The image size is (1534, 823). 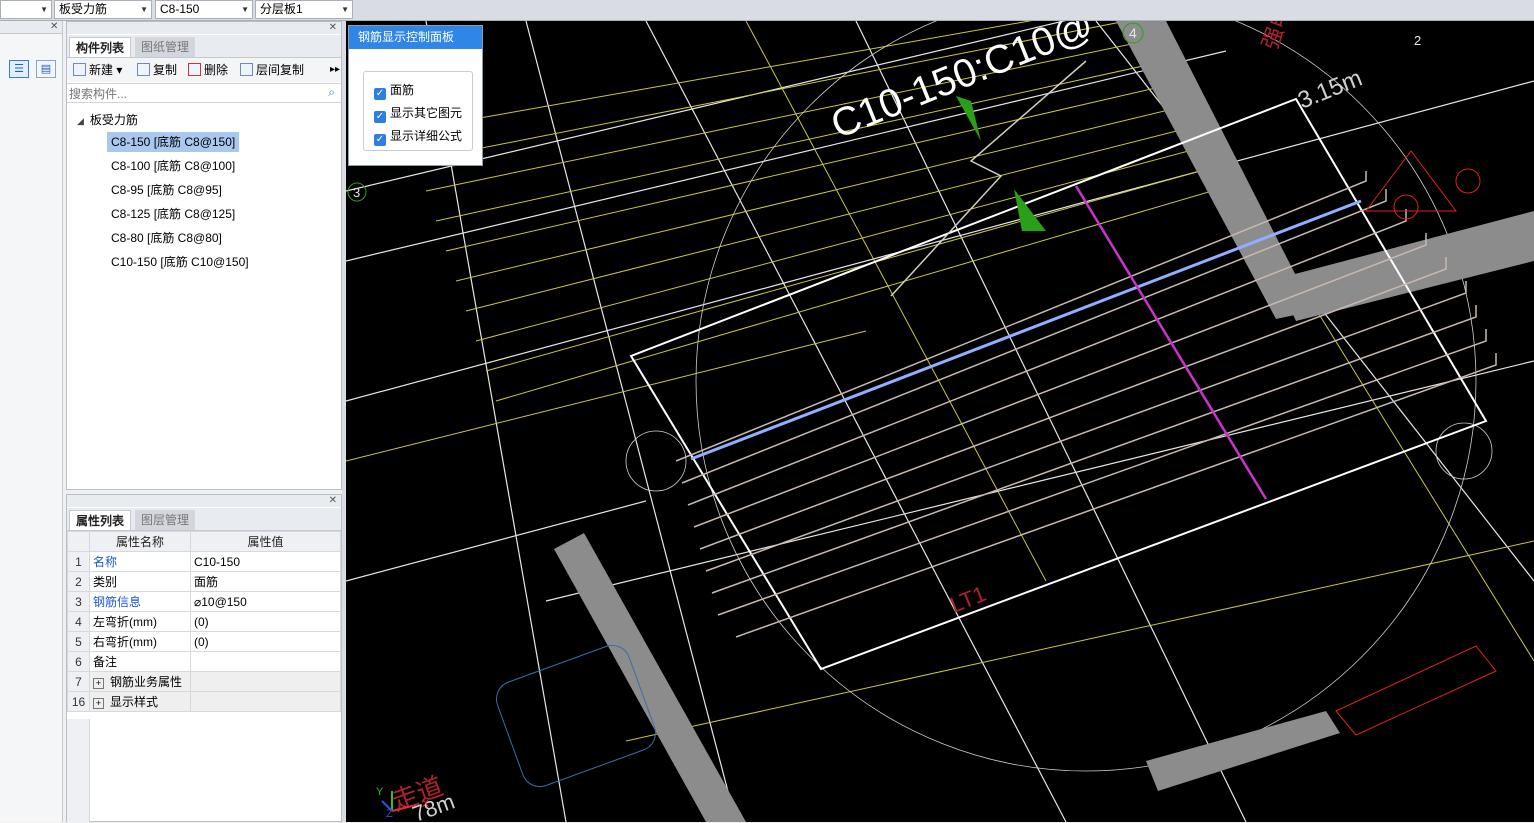 I want to click on prop-group: + 钢筋业务属性, so click(x=140, y=681).